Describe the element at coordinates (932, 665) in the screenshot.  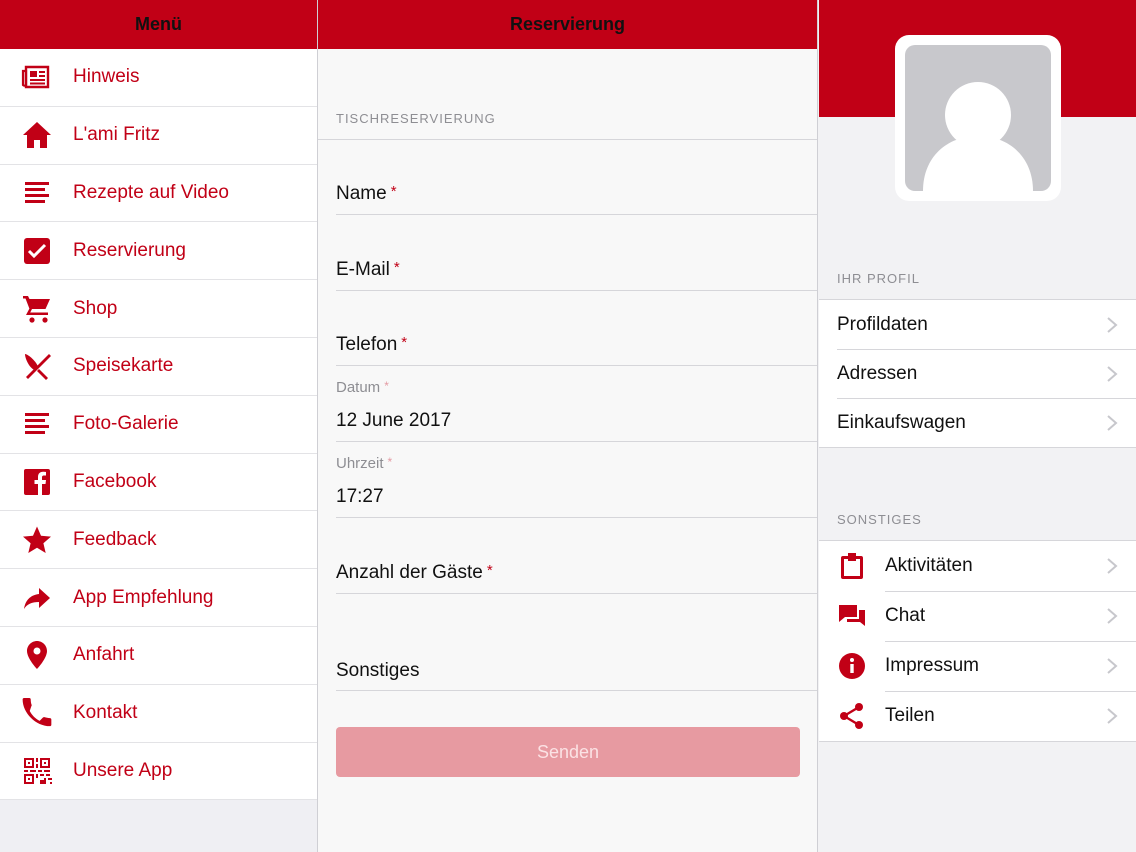
I see `other-item-label: Impressum` at that location.